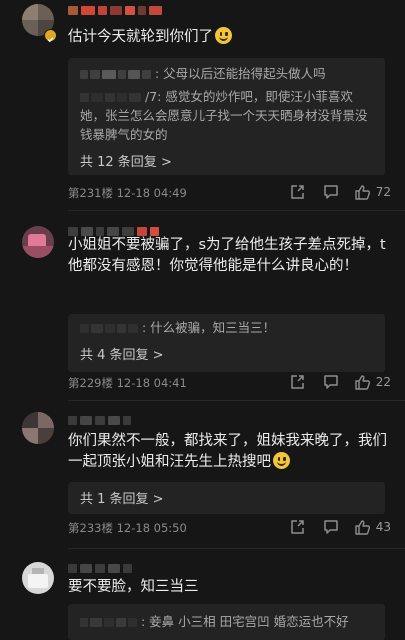  I want to click on floor-and-time: 第233楼 12-18 05:50, so click(127, 528).